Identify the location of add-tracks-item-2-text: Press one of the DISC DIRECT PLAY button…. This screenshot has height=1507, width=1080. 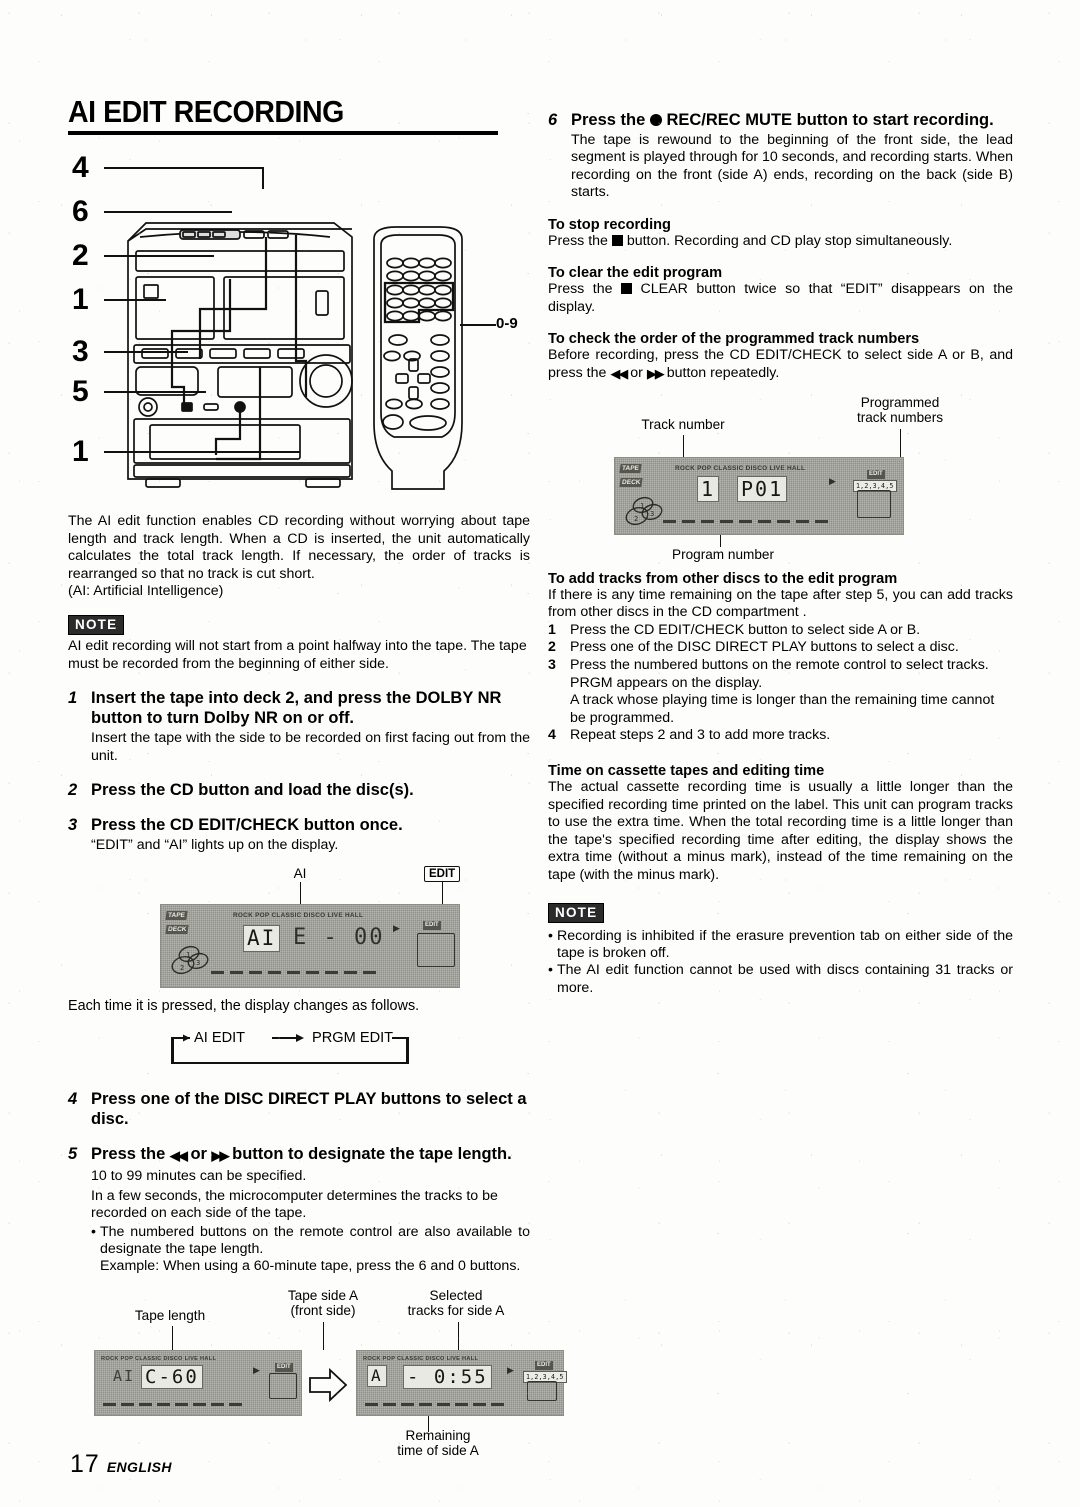
(764, 647).